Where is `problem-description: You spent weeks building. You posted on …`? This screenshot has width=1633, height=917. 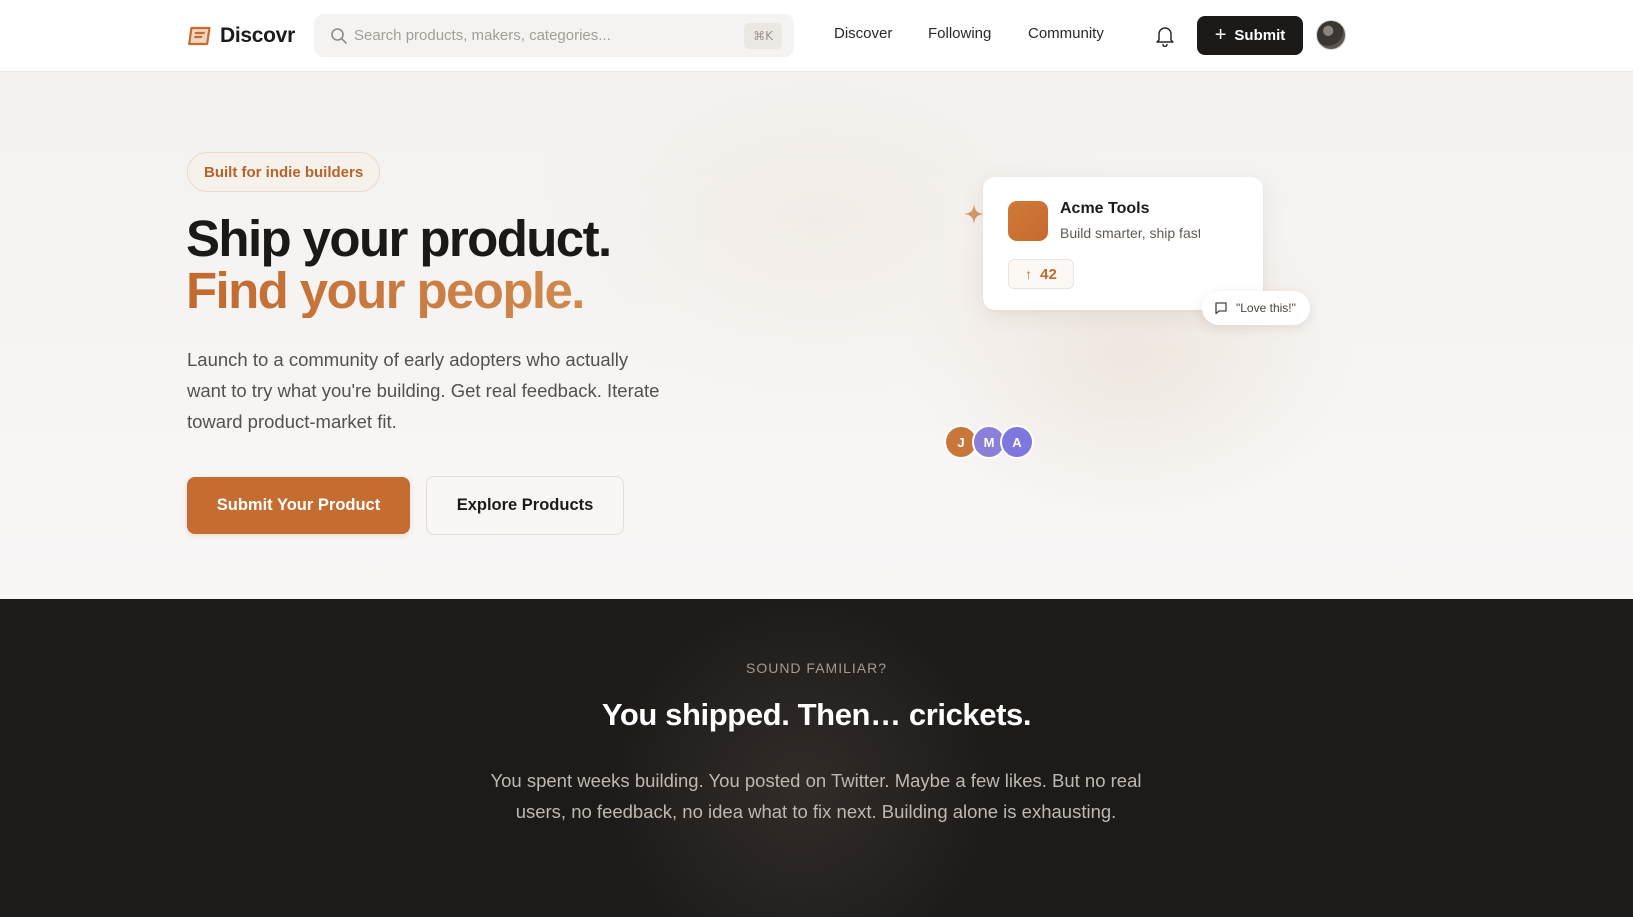 problem-description: You spent weeks building. You posted on … is located at coordinates (816, 796).